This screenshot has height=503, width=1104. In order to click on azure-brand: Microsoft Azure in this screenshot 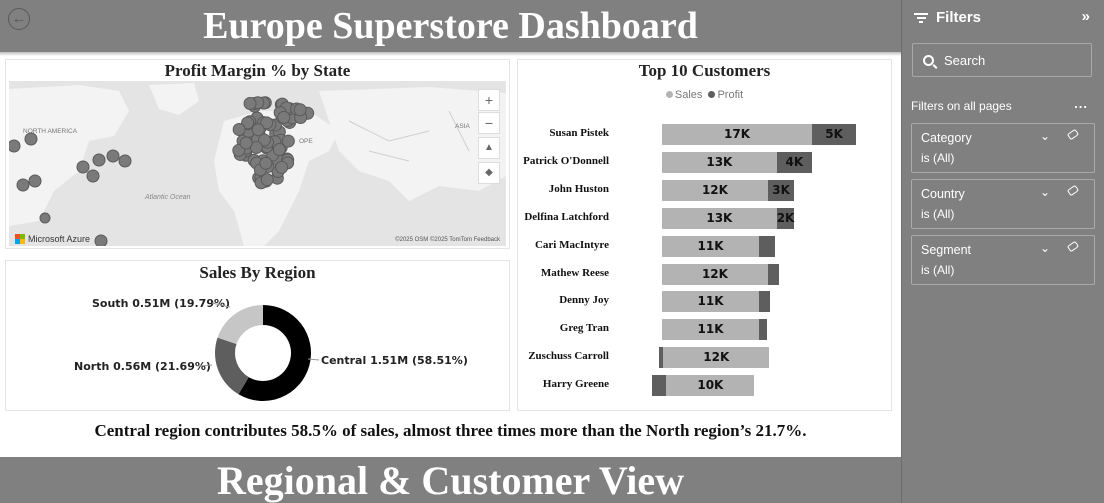, I will do `click(52, 239)`.